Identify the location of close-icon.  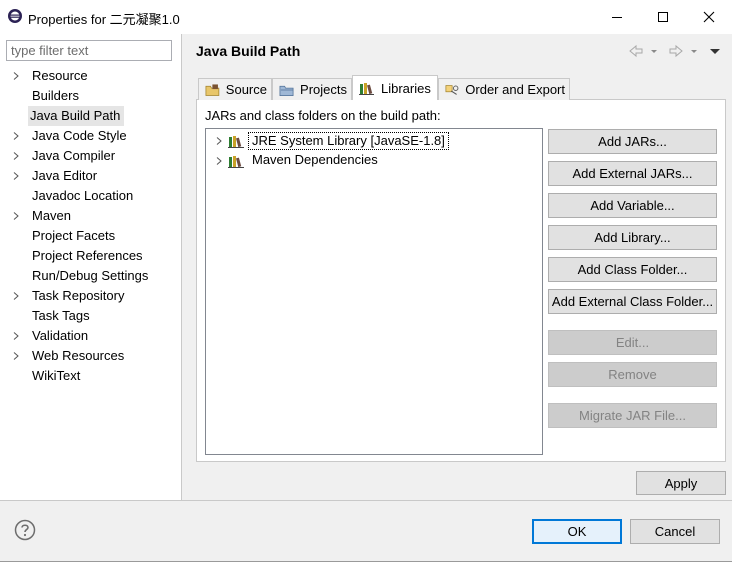
(709, 17).